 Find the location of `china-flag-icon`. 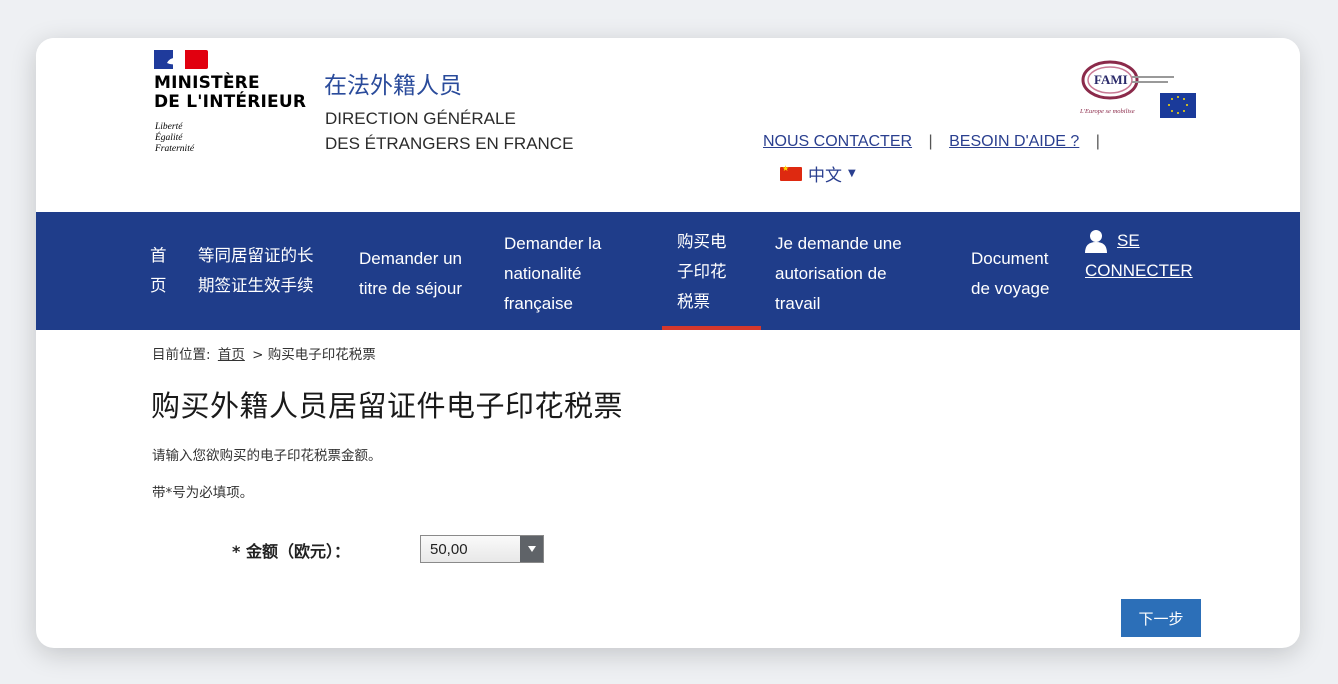

china-flag-icon is located at coordinates (791, 172).